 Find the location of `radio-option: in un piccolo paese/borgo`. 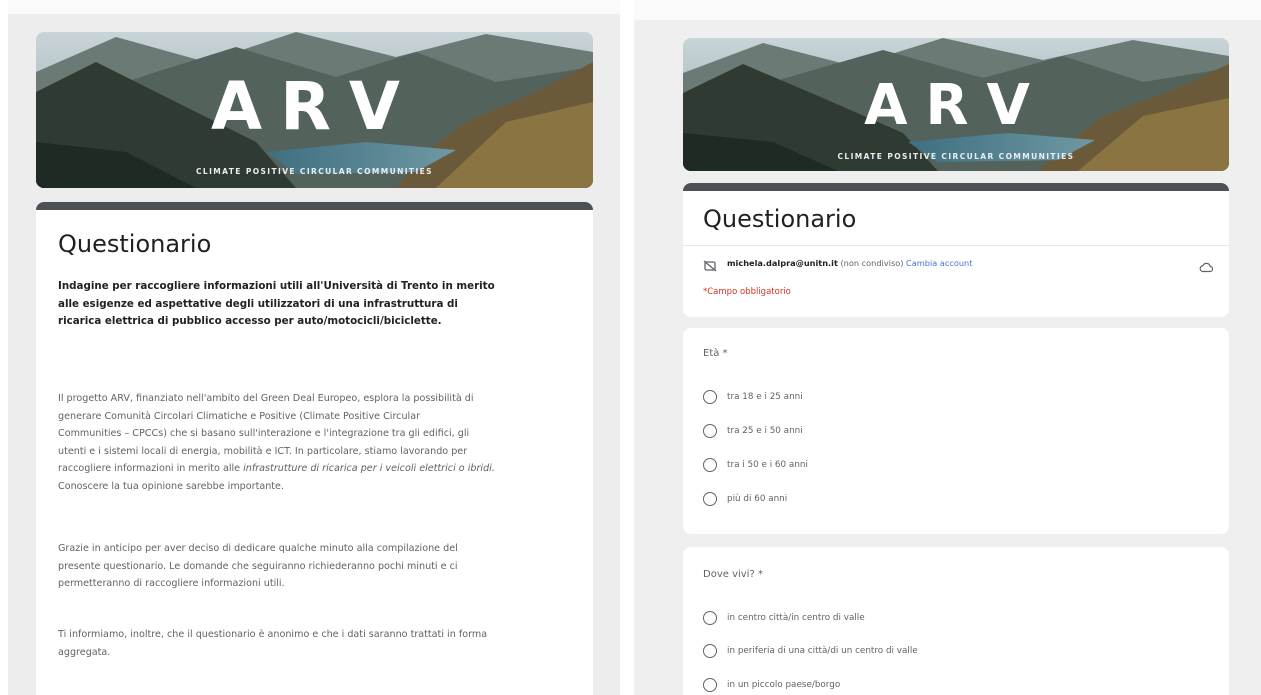

radio-option: in un piccolo paese/borgo is located at coordinates (771, 685).